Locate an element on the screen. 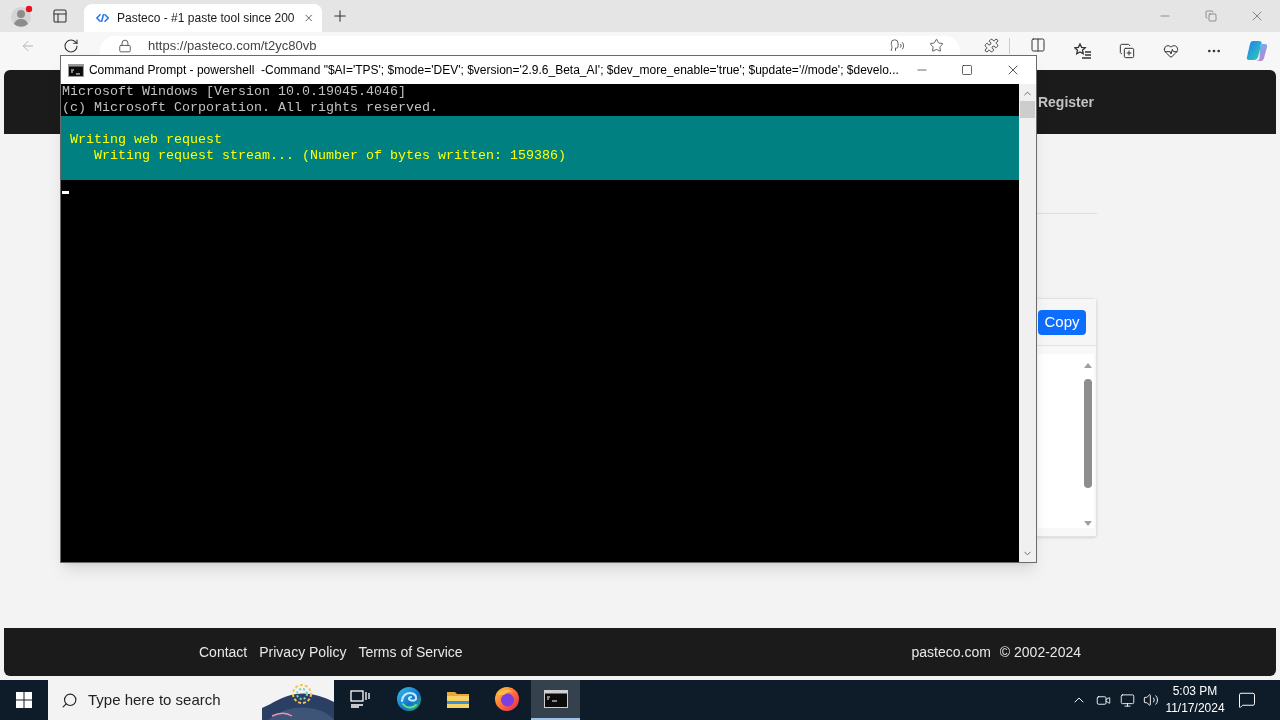 Image resolution: width=1280 pixels, height=720 pixels. progress-activity: Writing web request is located at coordinates (146, 140).